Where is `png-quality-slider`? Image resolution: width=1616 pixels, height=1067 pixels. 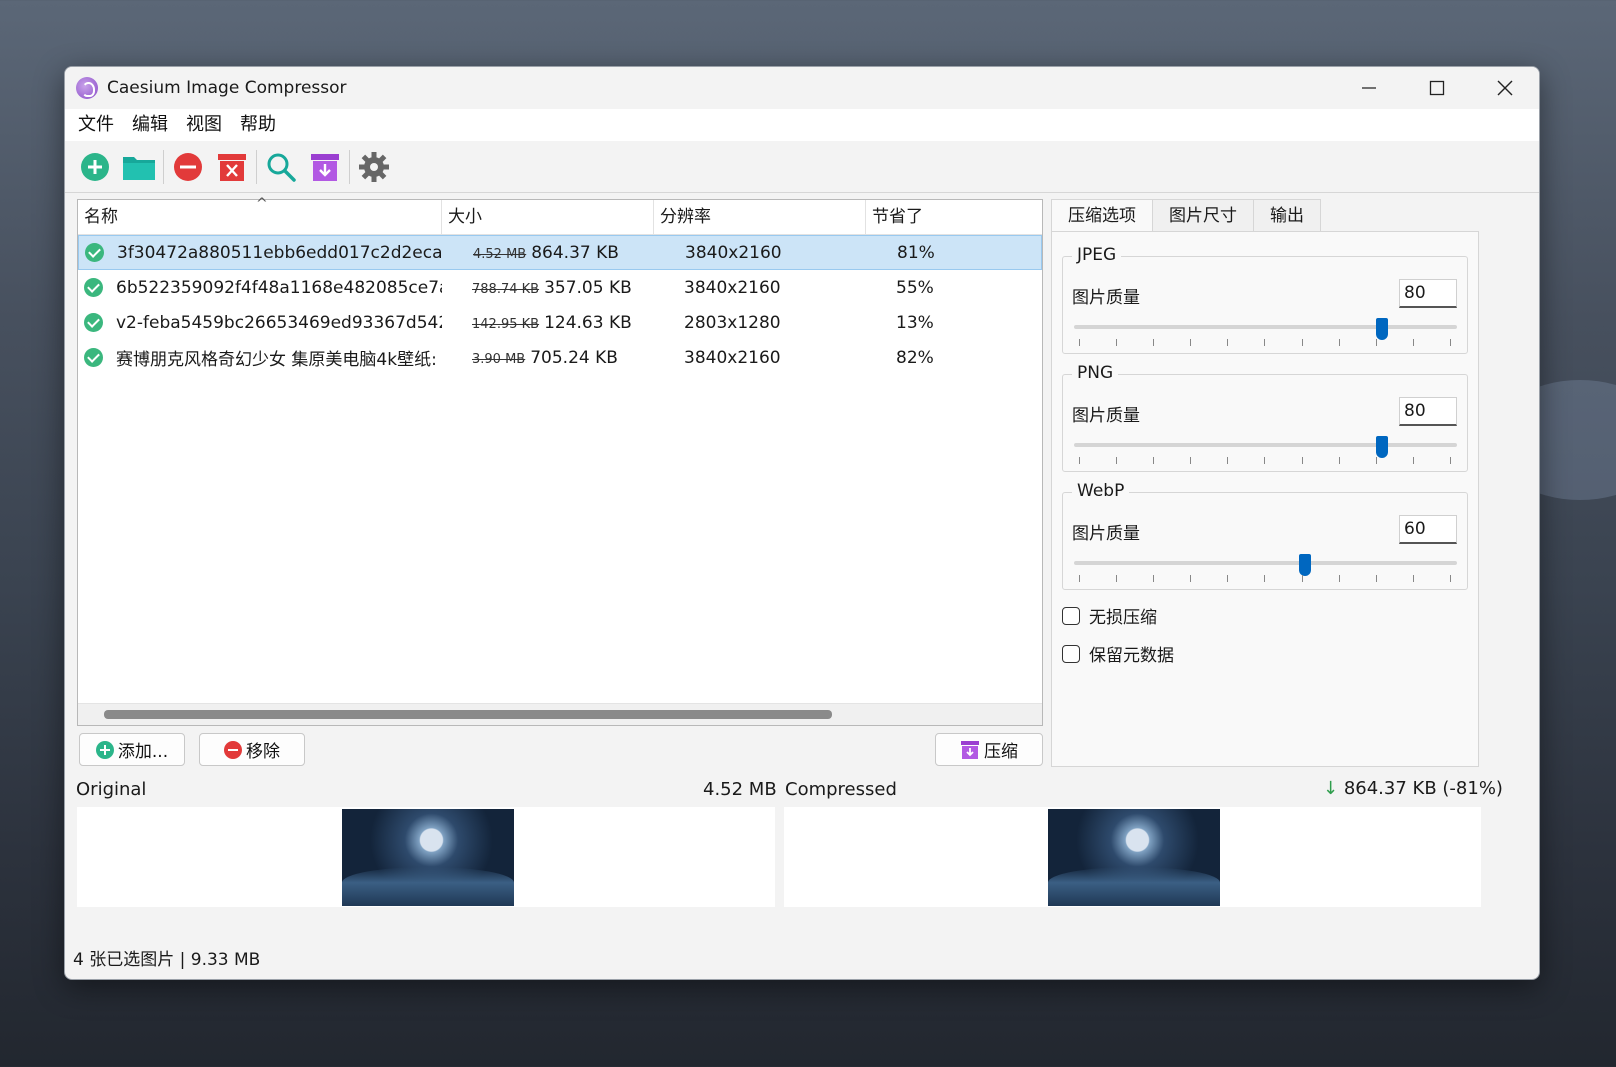 png-quality-slider is located at coordinates (1265, 445).